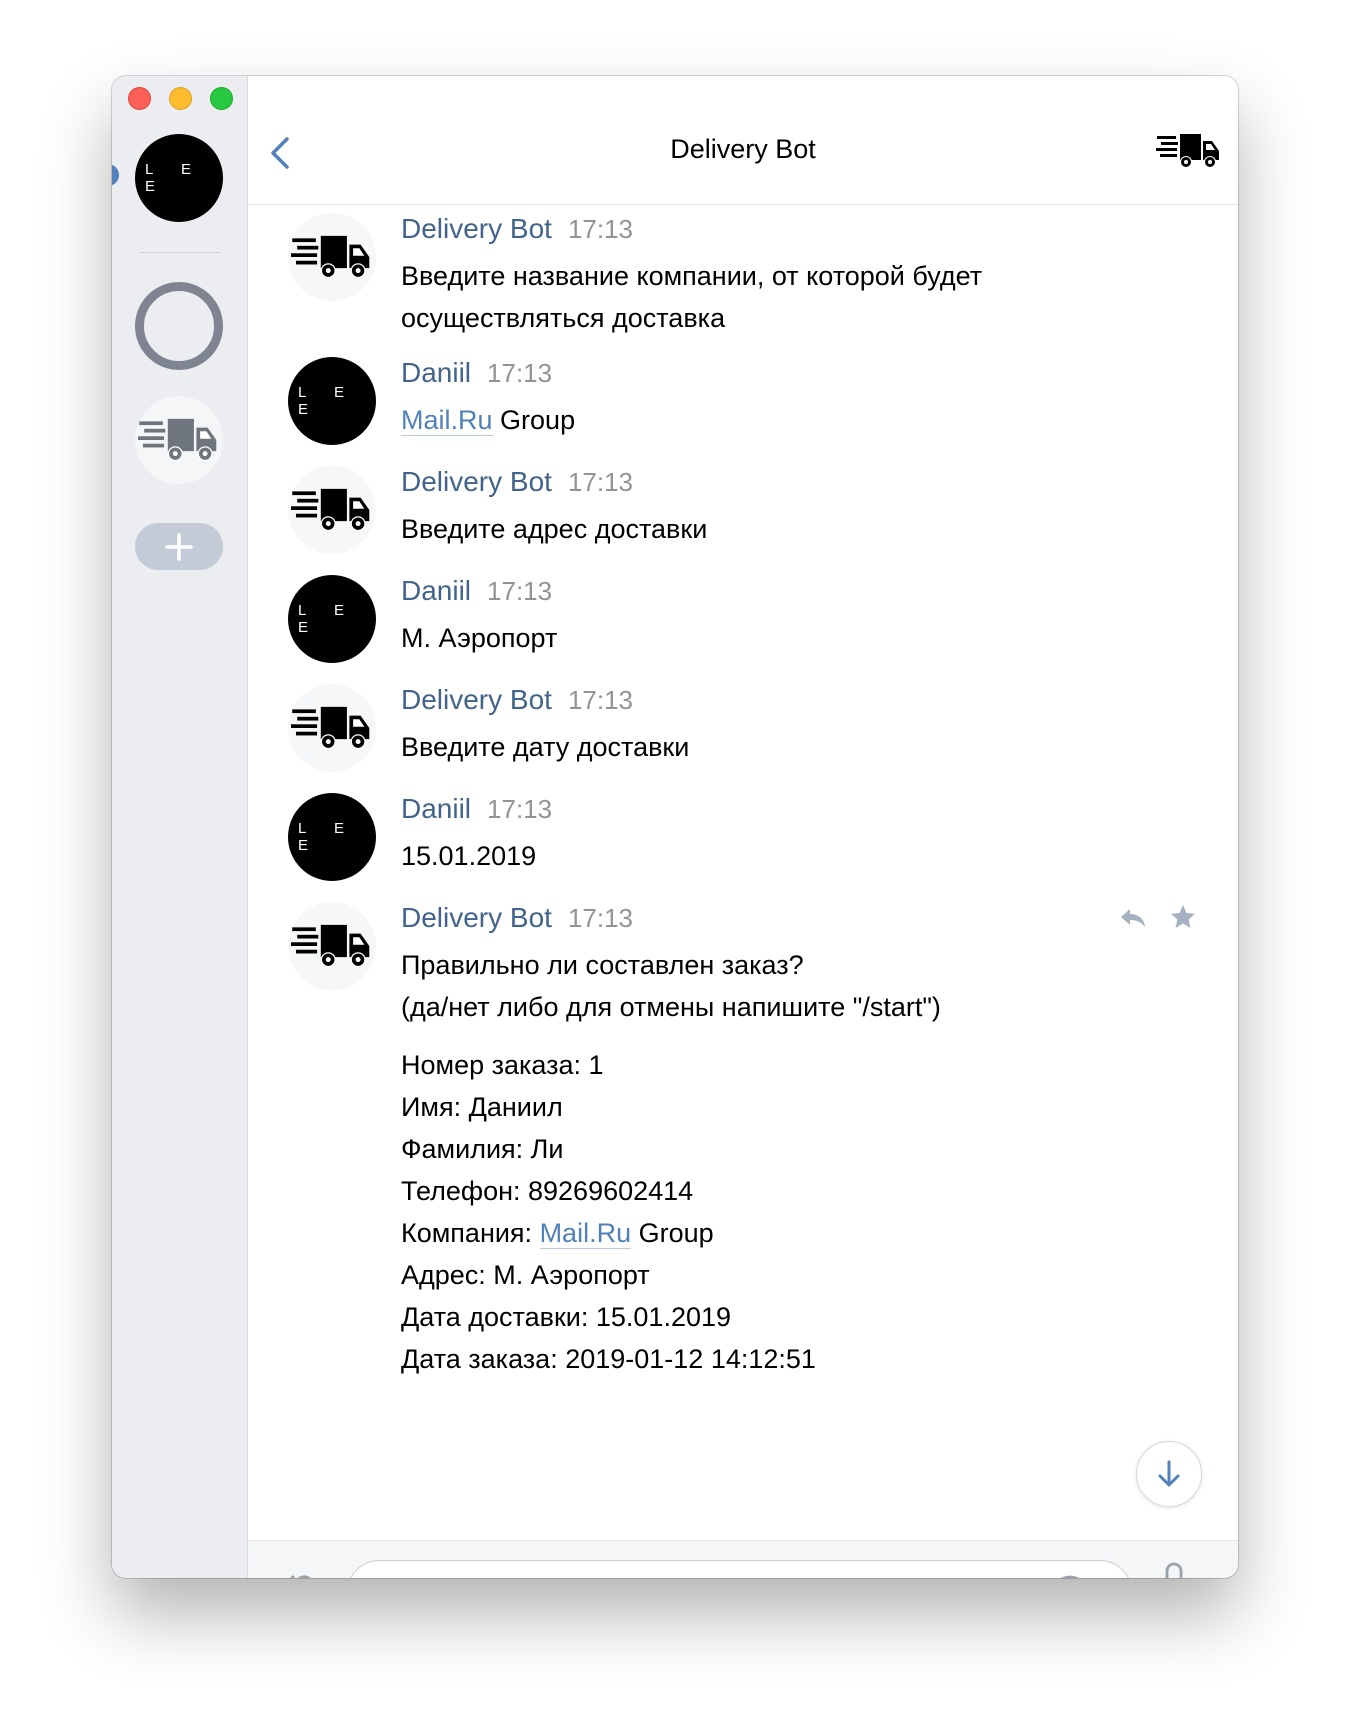  Describe the element at coordinates (139, 98) in the screenshot. I see `window-close-button` at that location.